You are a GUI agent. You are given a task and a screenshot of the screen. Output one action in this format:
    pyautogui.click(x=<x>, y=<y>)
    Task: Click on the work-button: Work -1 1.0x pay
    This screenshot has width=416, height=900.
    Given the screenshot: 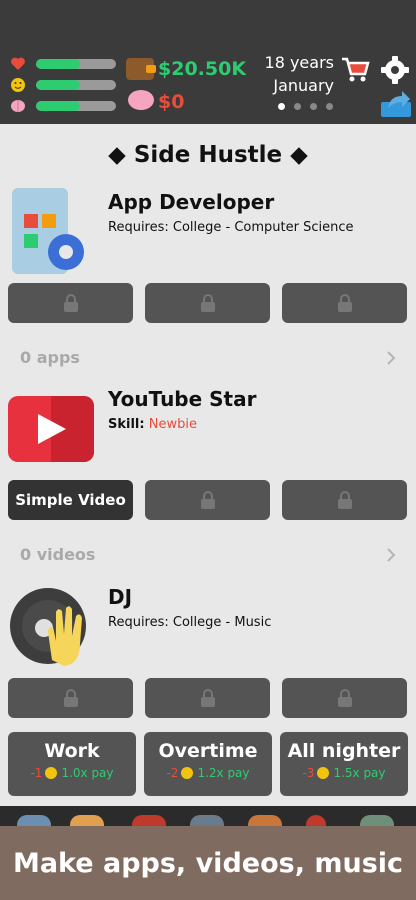 What is the action you would take?
    pyautogui.click(x=72, y=764)
    